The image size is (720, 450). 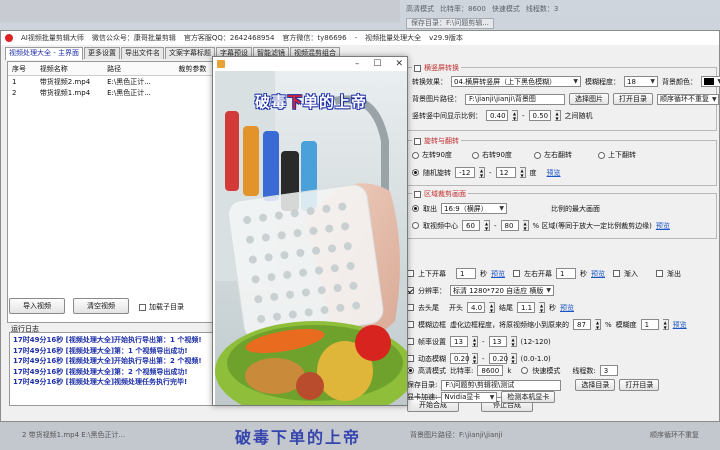 I want to click on resolution-select: 标清 1280*720 自适应 横版 ▼, so click(x=502, y=290).